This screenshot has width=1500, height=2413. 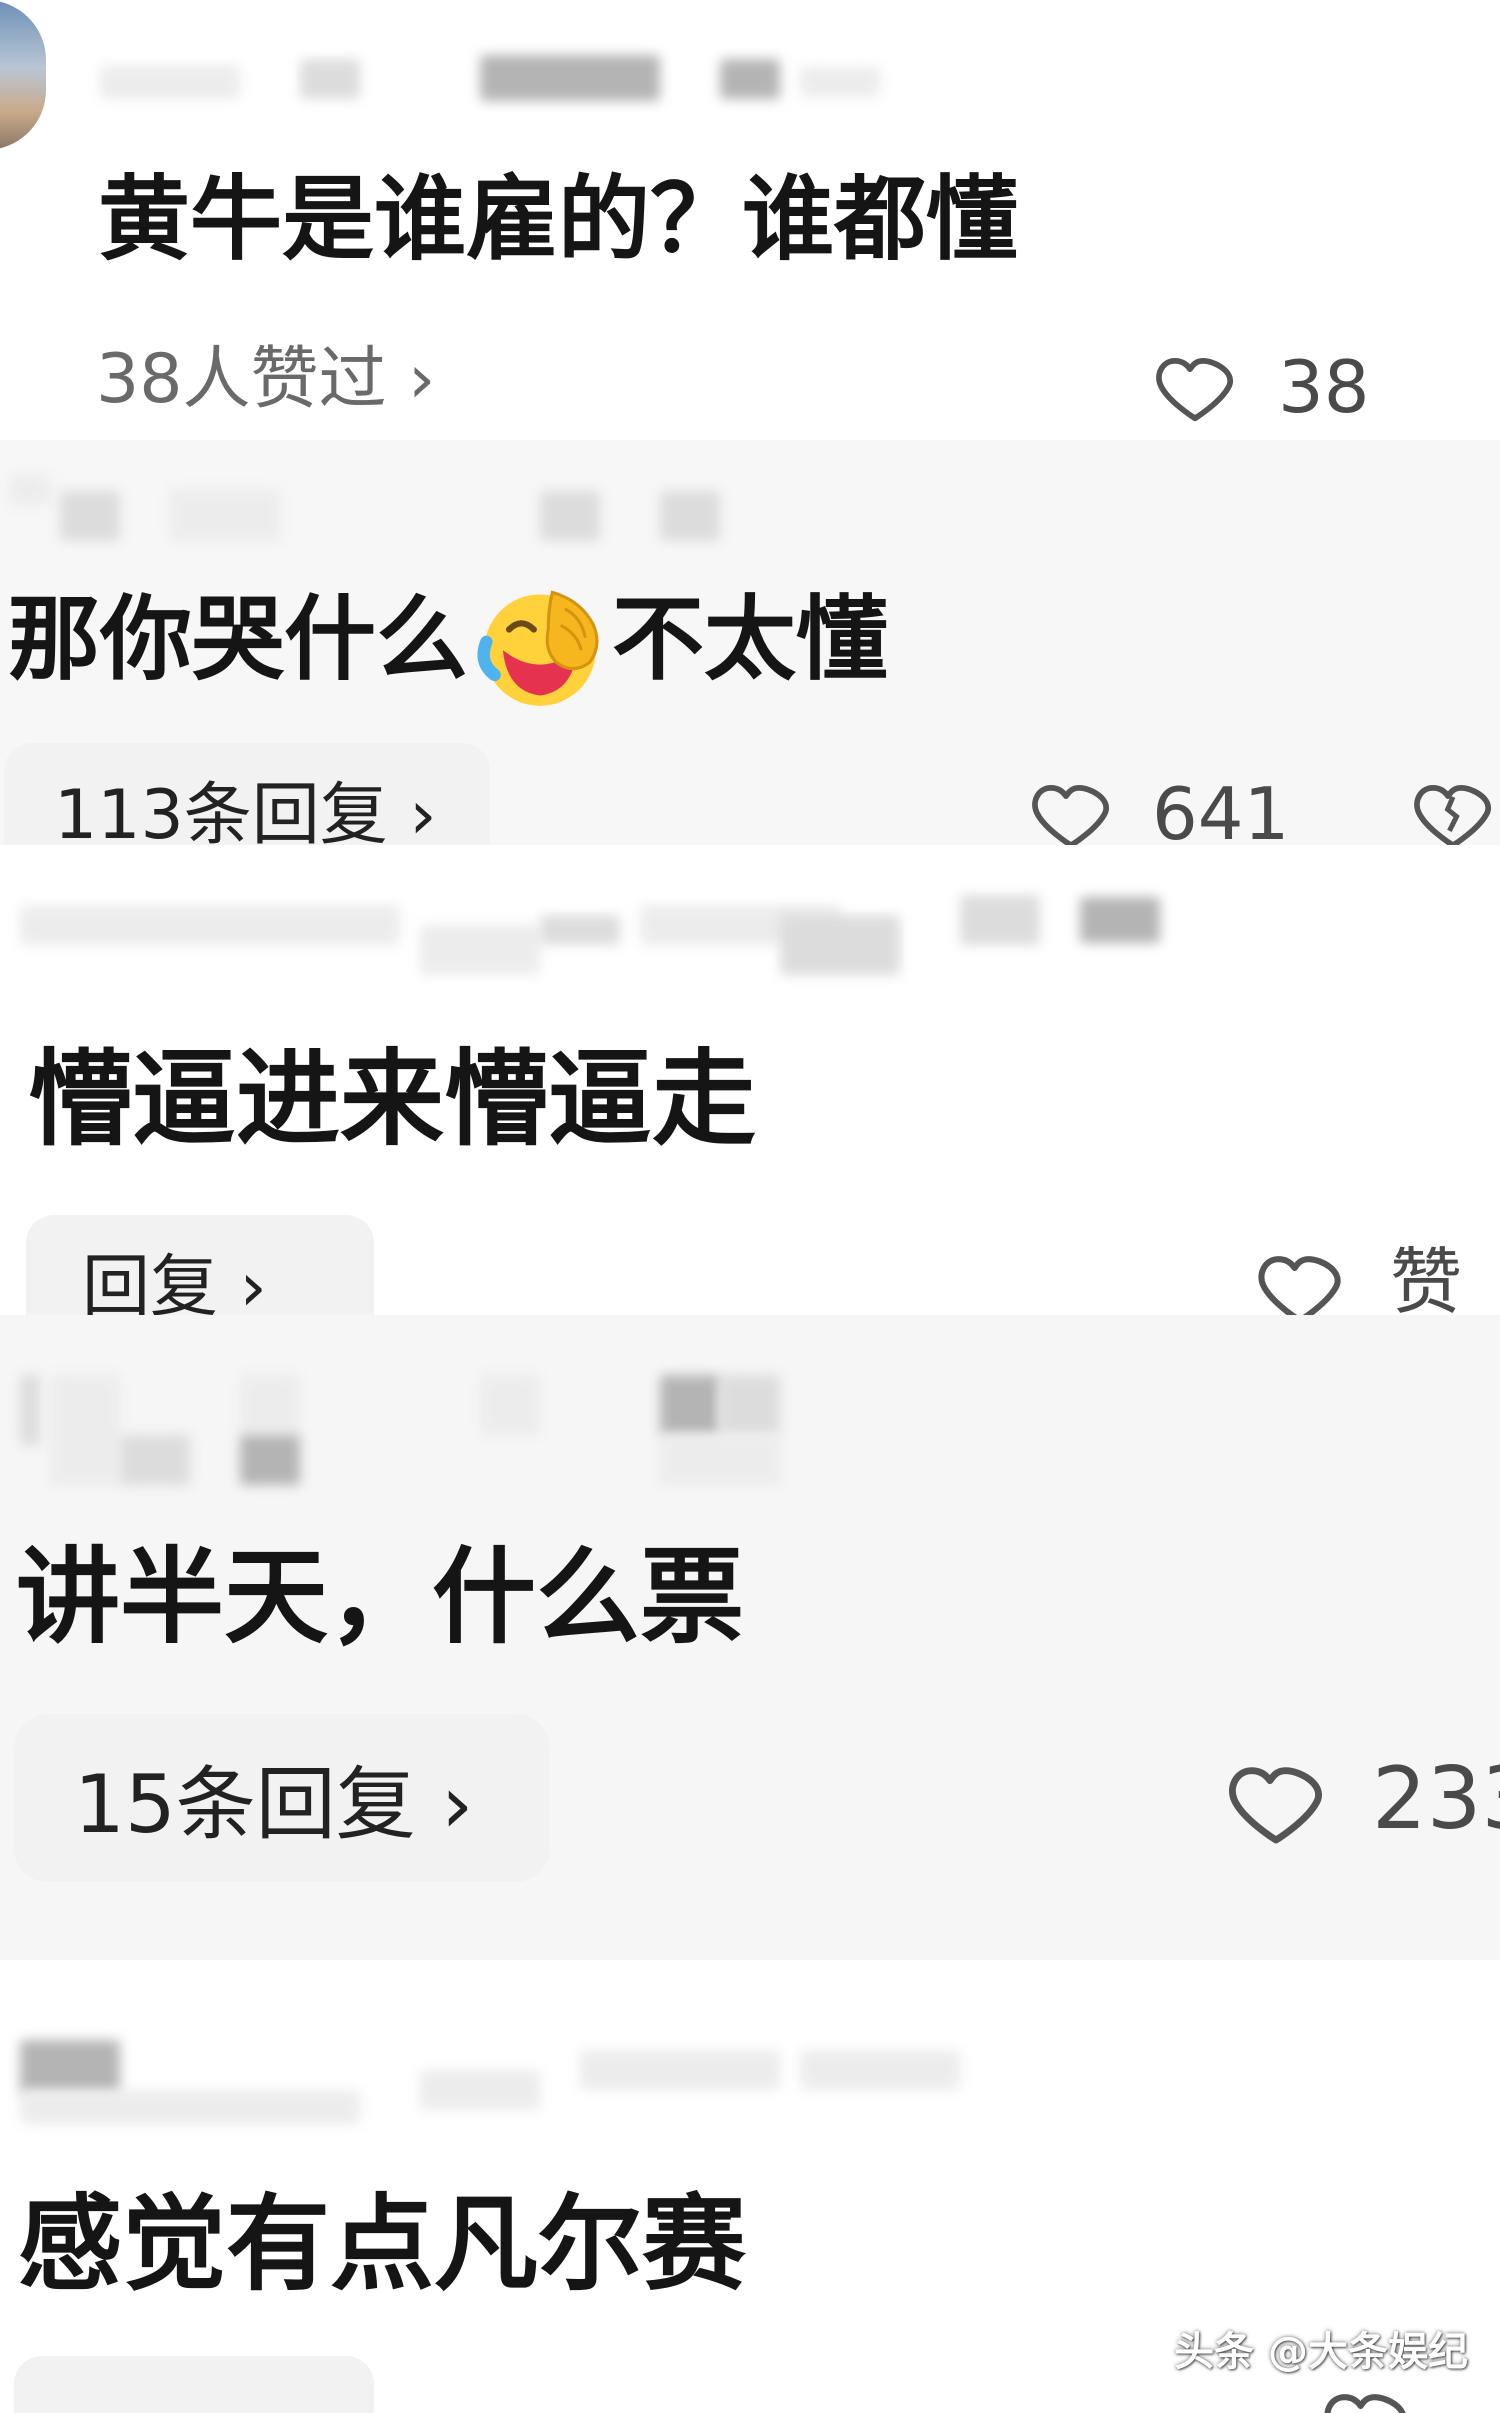 What do you see at coordinates (538, 648) in the screenshot?
I see `laughing-crying-face-icon` at bounding box center [538, 648].